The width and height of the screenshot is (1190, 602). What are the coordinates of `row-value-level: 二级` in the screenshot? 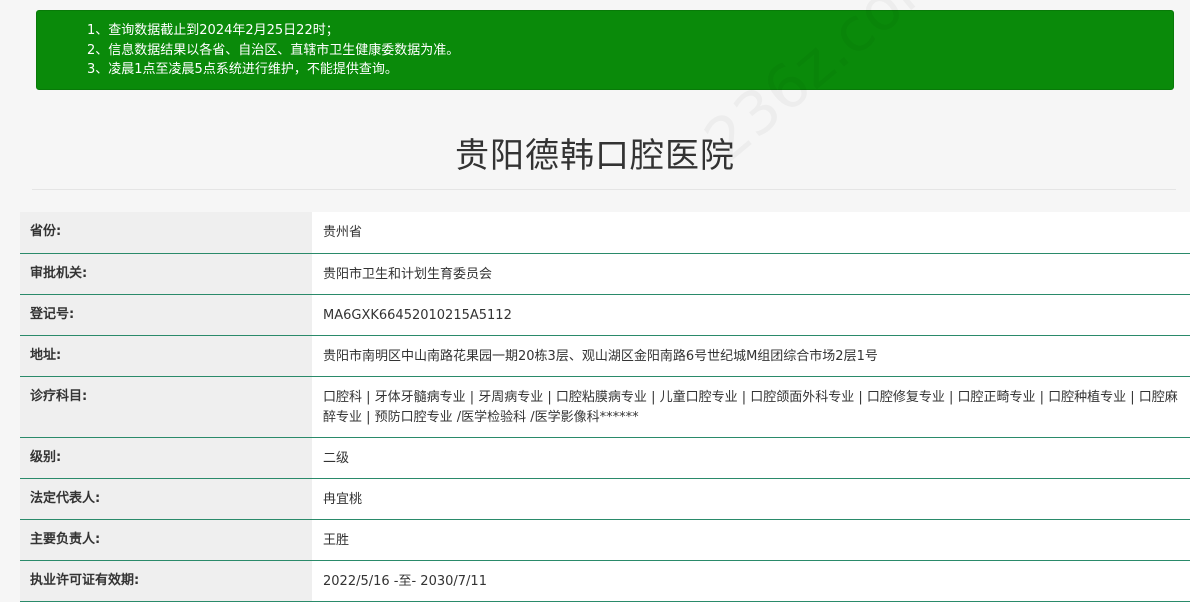 It's located at (751, 458).